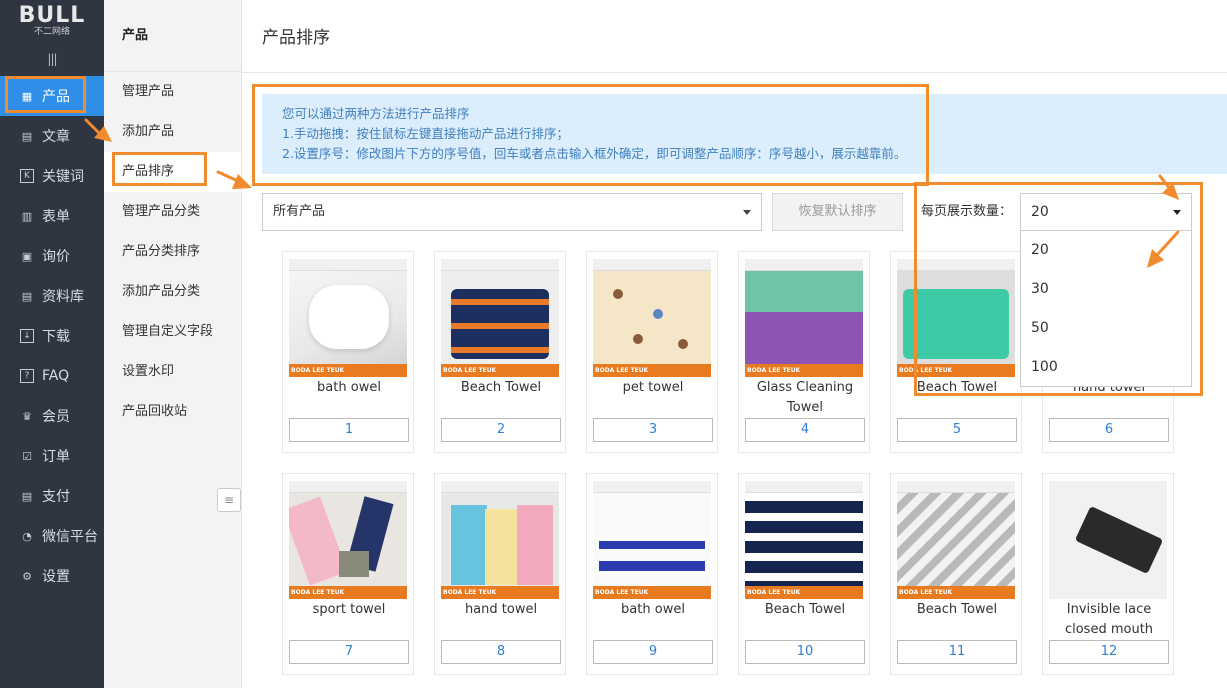 Image resolution: width=1227 pixels, height=688 pixels. I want to click on submenu-item-manage-products: 管理产品, so click(172, 92).